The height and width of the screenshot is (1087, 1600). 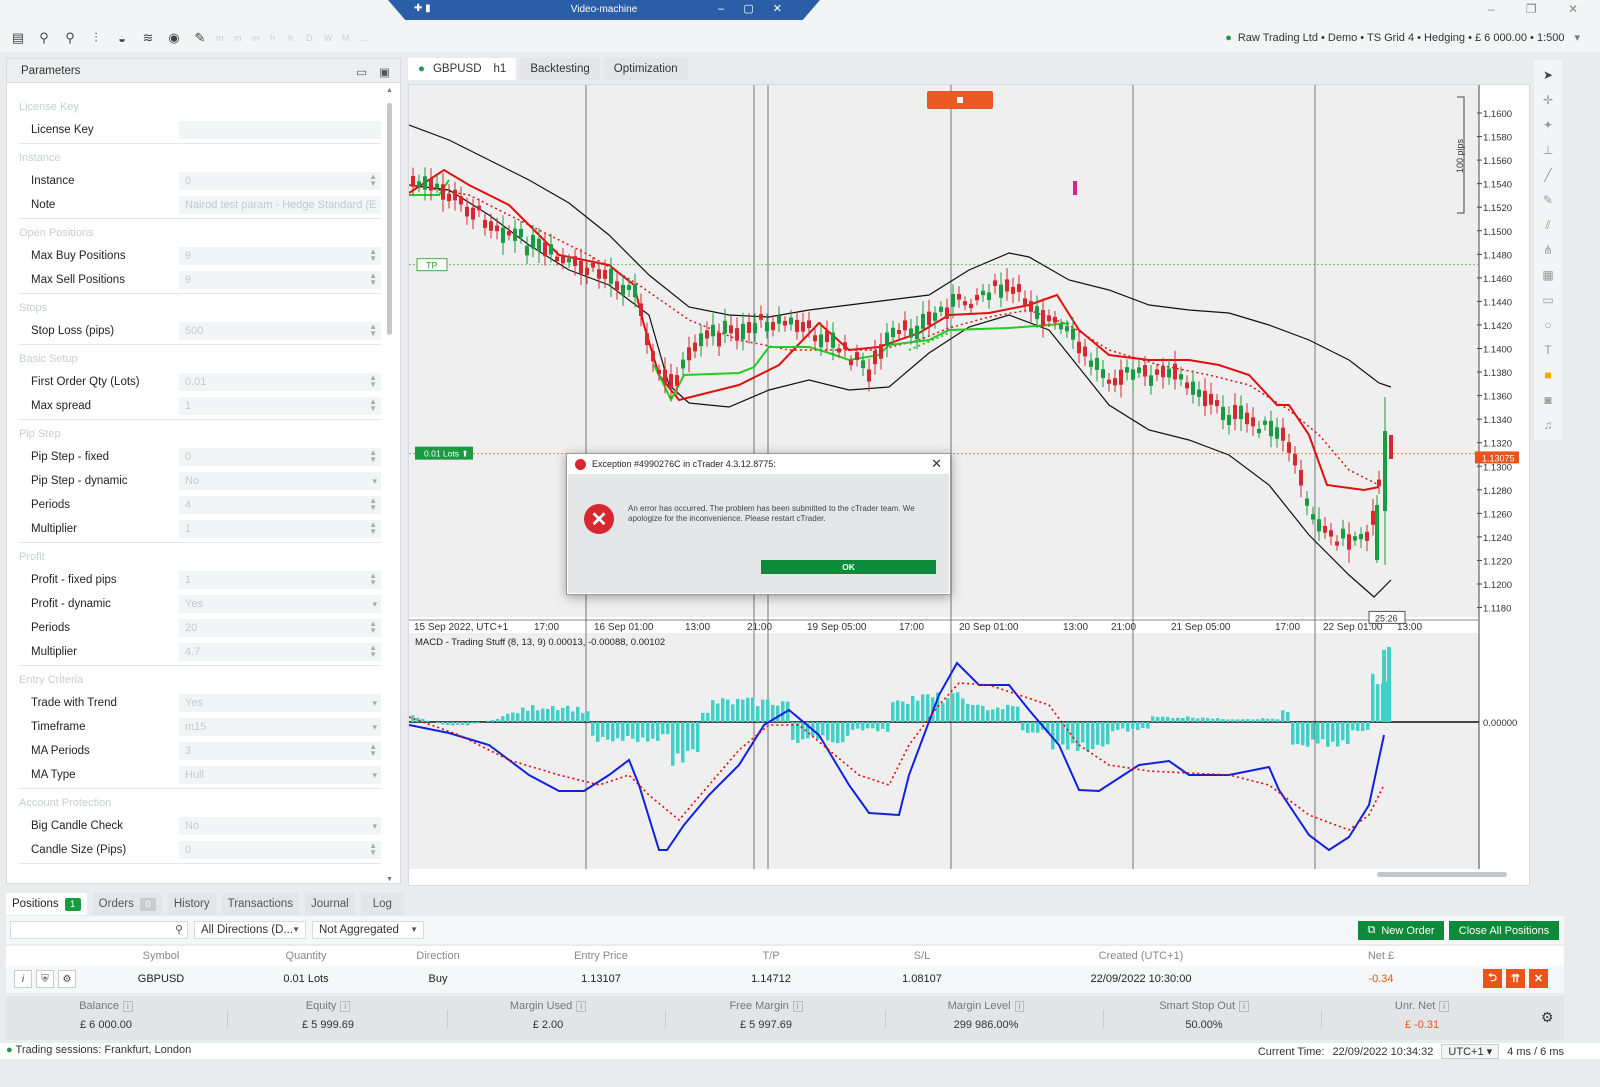 What do you see at coordinates (922, 956) in the screenshot?
I see `col-sl: S/L` at bounding box center [922, 956].